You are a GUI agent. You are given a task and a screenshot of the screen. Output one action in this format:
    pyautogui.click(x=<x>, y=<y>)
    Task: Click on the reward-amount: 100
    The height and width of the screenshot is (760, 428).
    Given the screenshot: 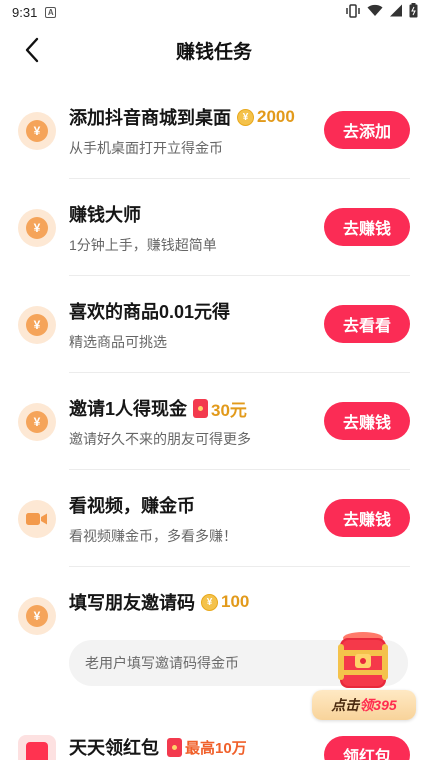 What is the action you would take?
    pyautogui.click(x=235, y=601)
    